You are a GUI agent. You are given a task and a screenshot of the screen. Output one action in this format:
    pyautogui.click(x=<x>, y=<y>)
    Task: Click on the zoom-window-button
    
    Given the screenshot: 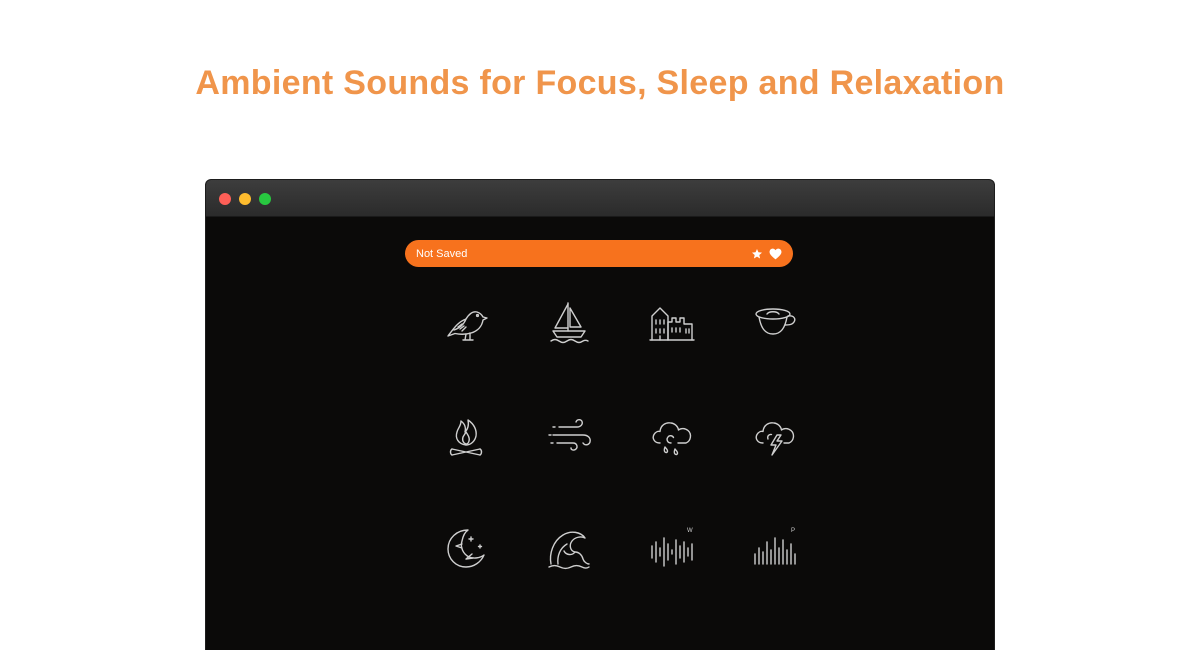 What is the action you would take?
    pyautogui.click(x=265, y=199)
    